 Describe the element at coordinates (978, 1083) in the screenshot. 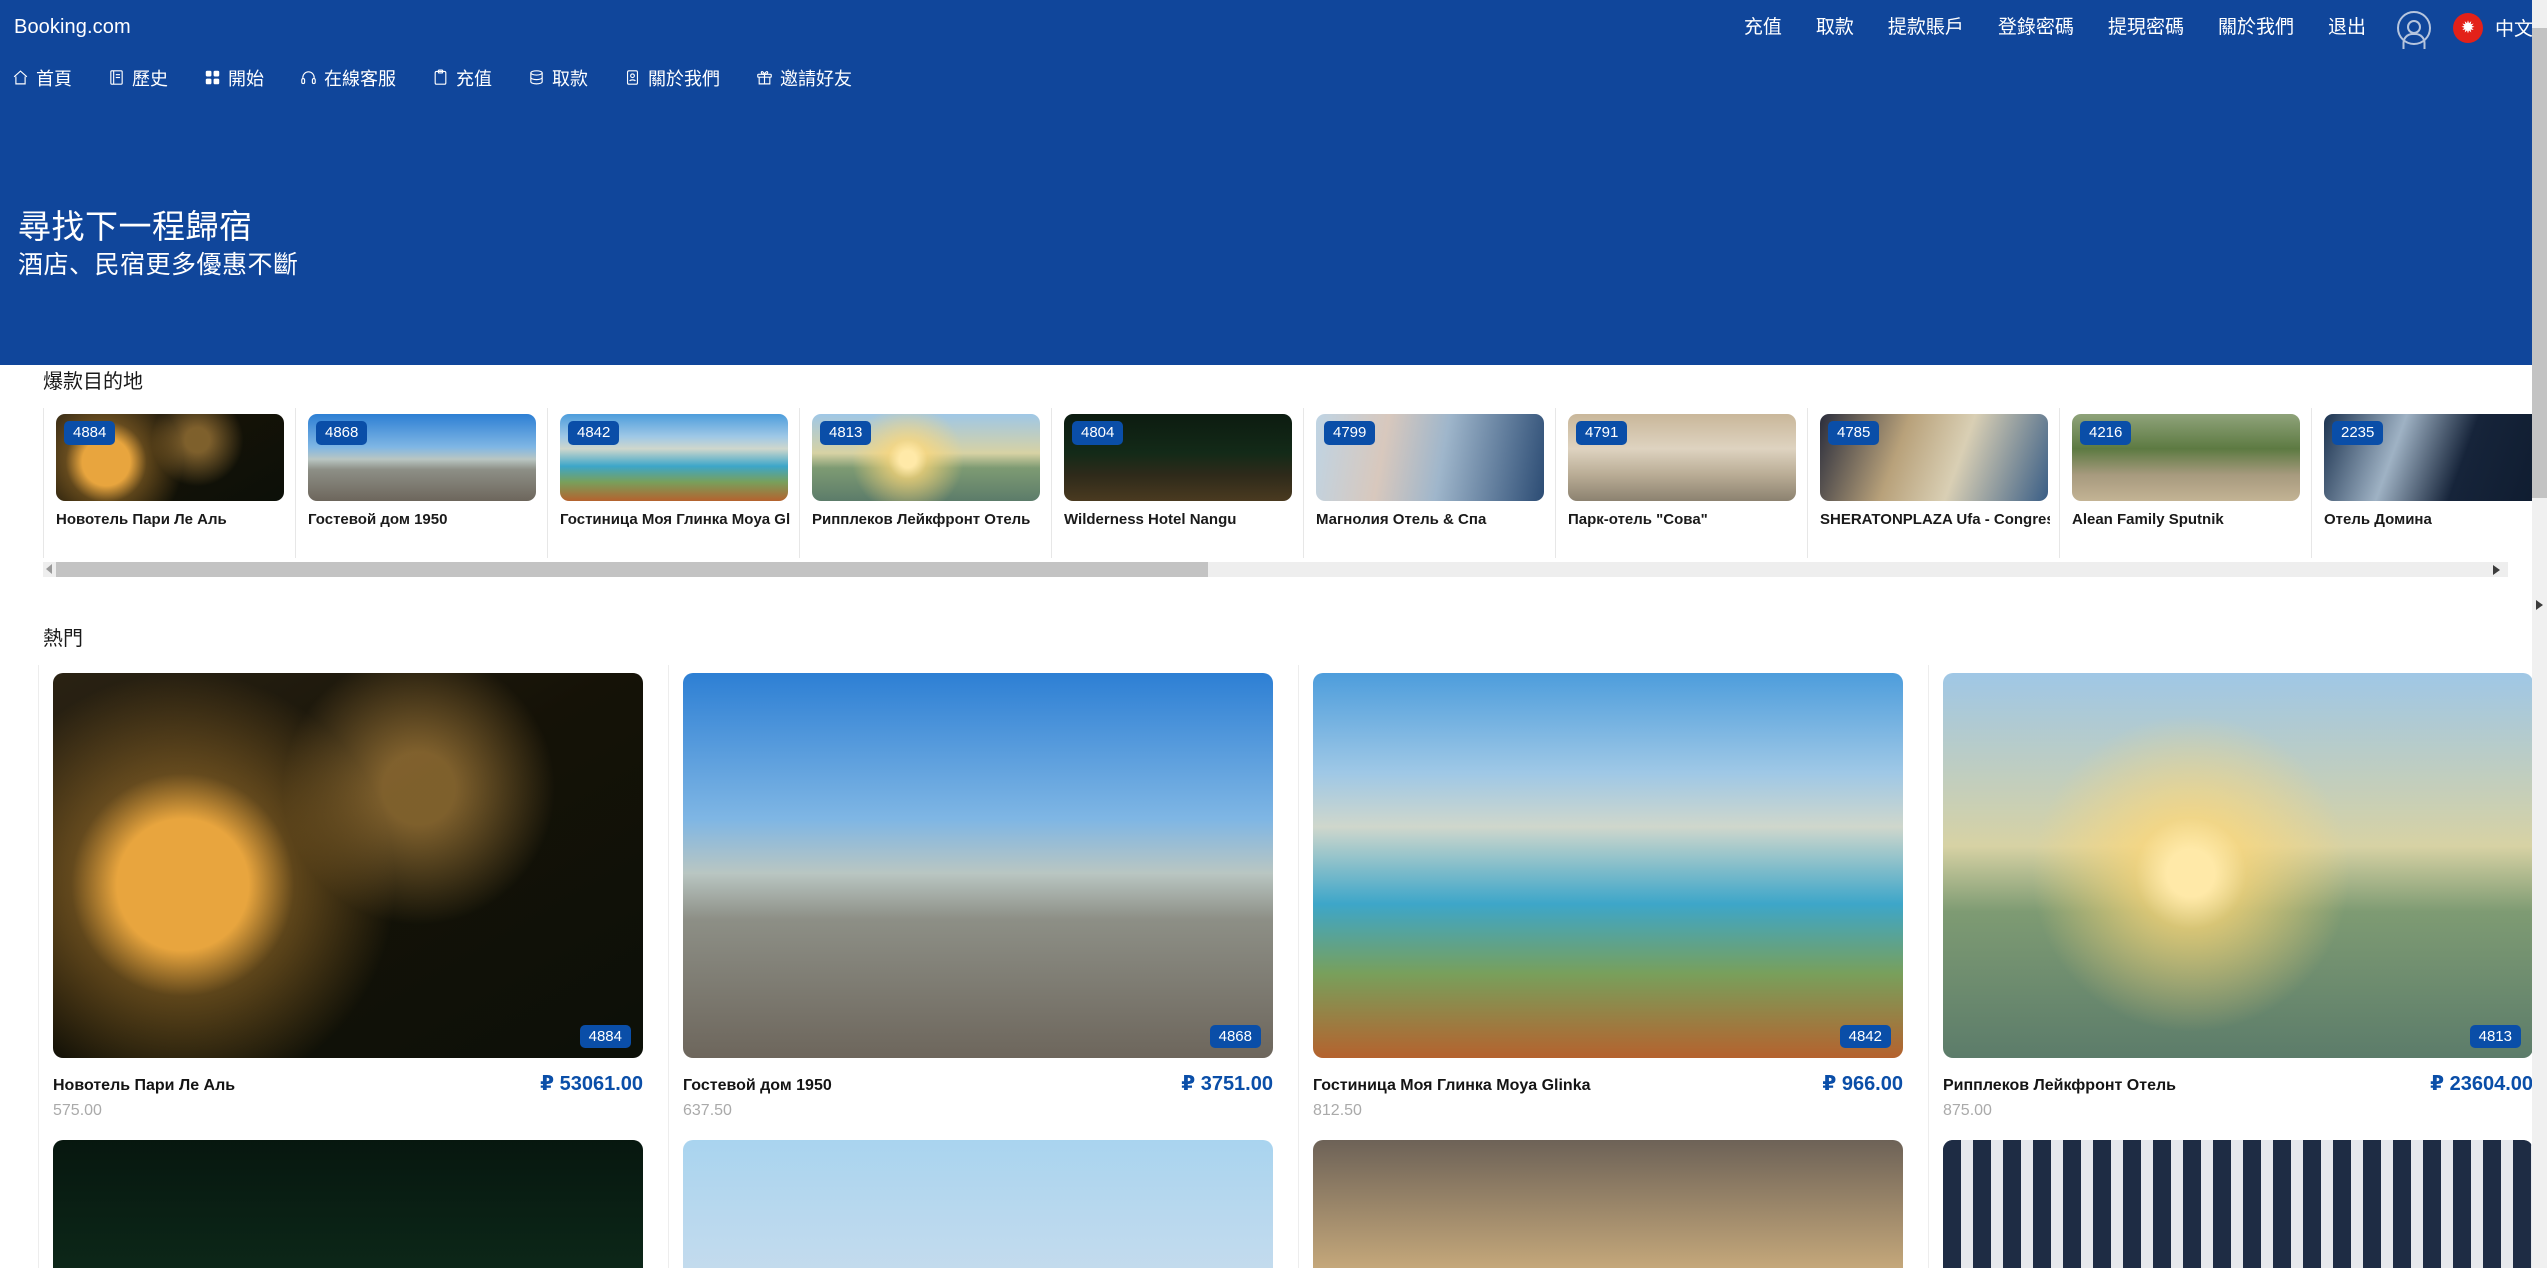

I see `popular-card-row: Гостевой дом 1950 ₽ 3751.00` at that location.